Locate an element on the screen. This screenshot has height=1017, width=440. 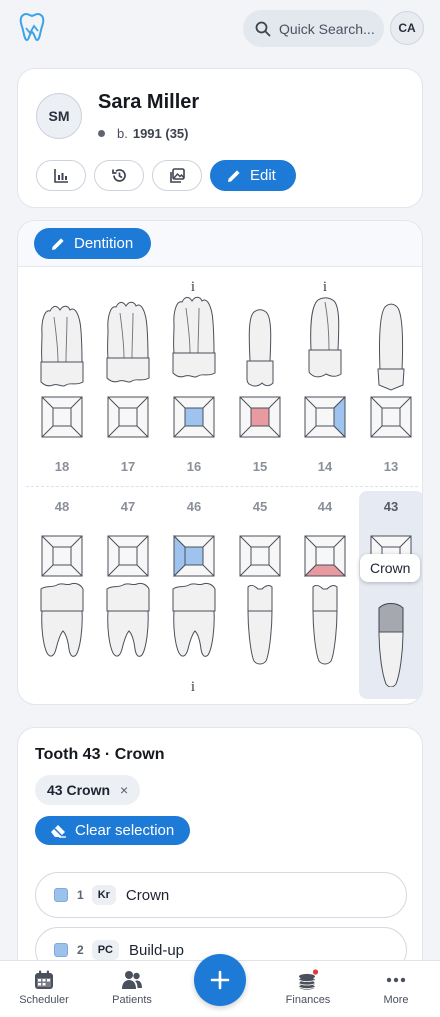
procedure-row: 1 Kr Crown is located at coordinates (221, 895).